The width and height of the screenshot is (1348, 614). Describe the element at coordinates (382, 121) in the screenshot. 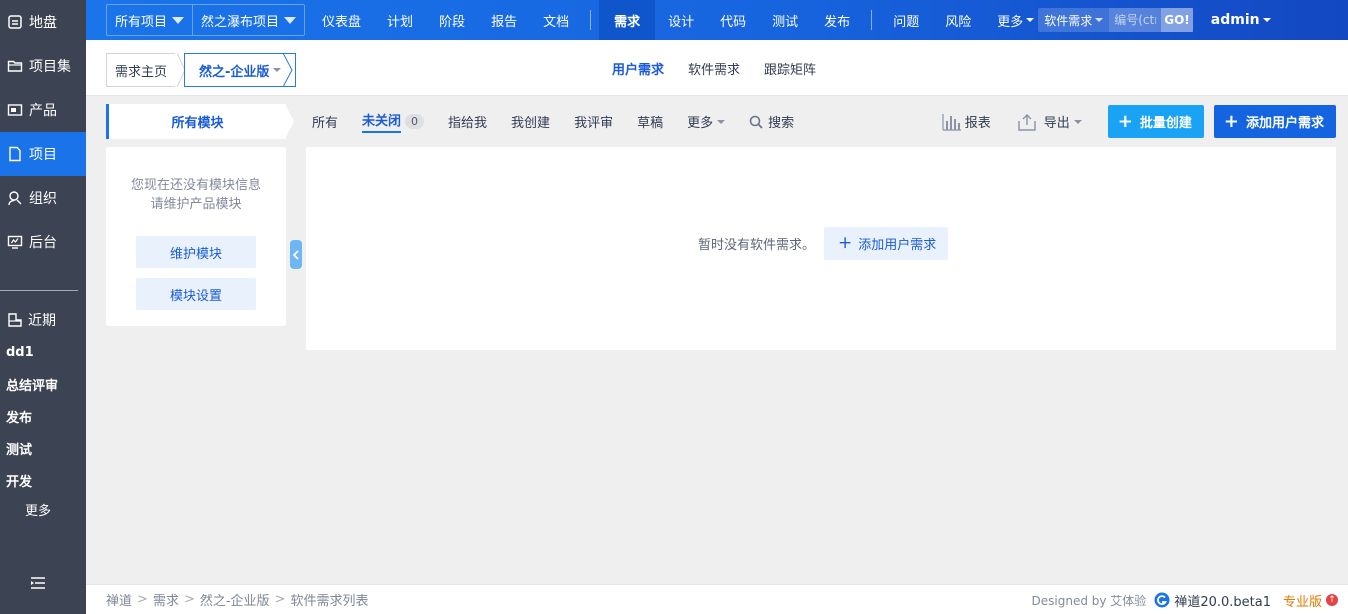

I see `filter-label: 未关闭` at that location.